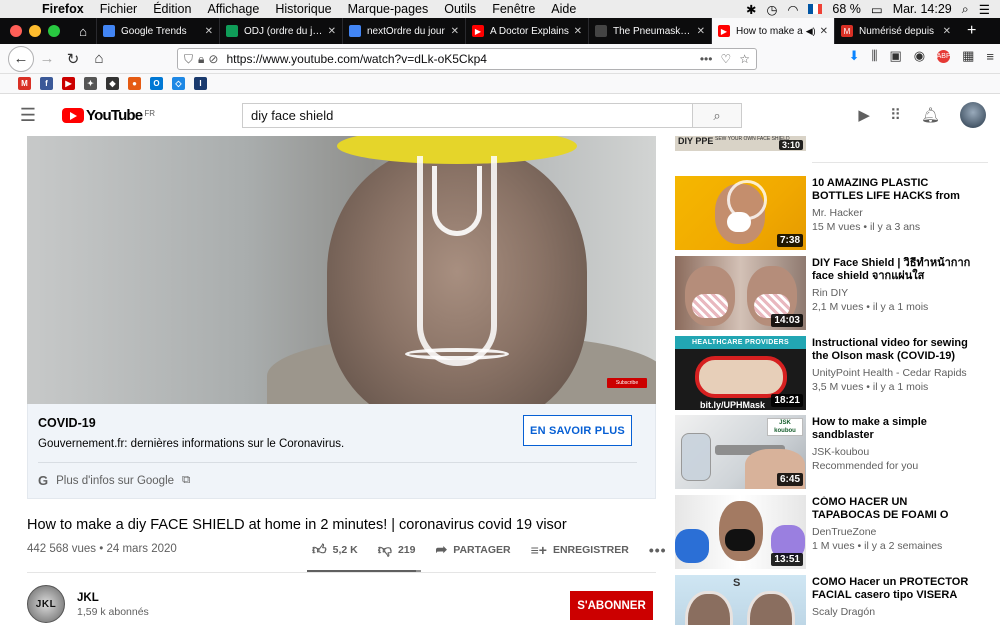  Describe the element at coordinates (473, 549) in the screenshot. I see `share-button: ➦ PARTAGER` at that location.